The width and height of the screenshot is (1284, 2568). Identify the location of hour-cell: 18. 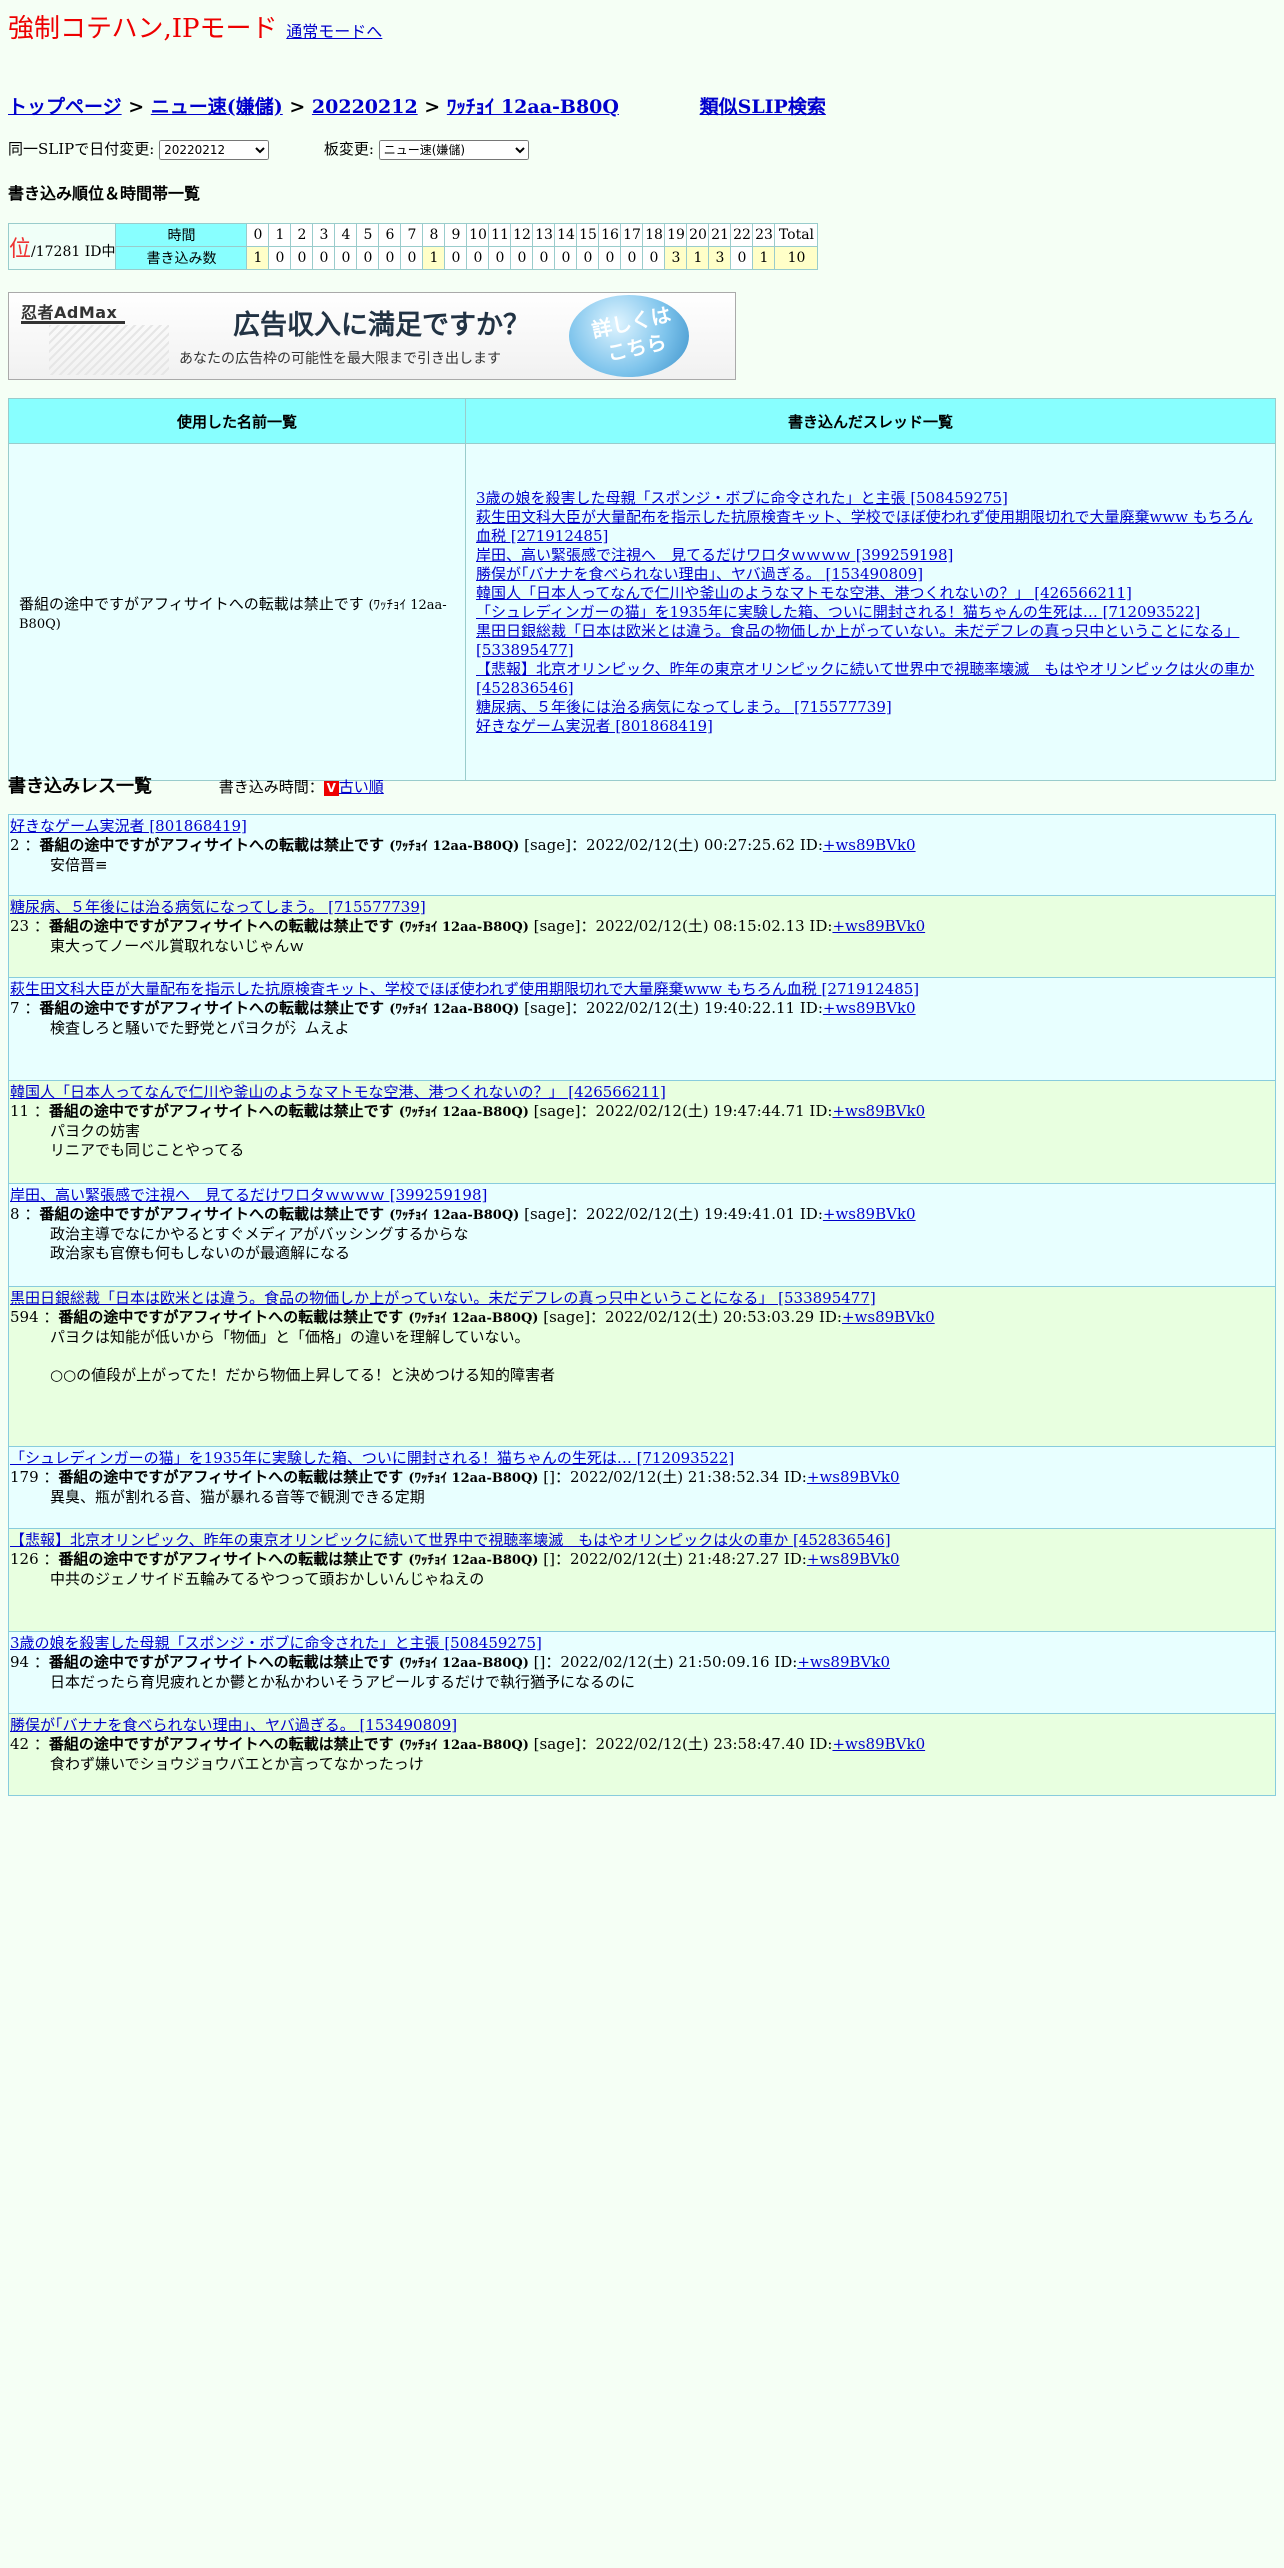
(654, 235).